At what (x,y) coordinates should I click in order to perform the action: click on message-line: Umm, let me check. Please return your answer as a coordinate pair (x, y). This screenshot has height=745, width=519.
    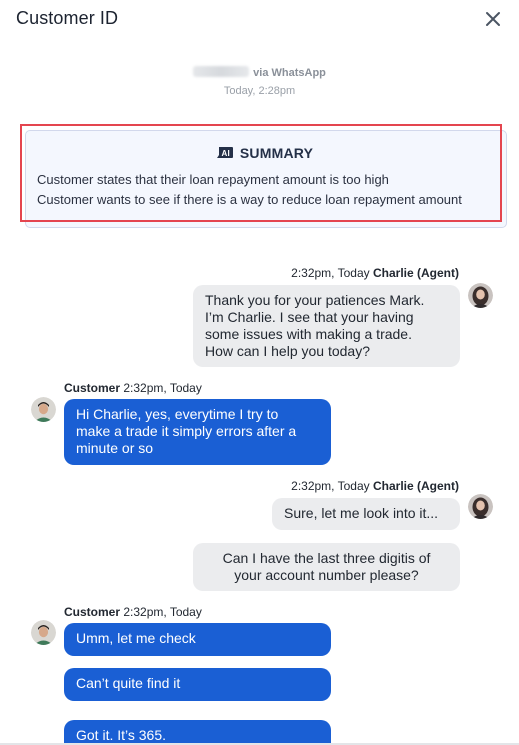
    Looking at the image, I should click on (136, 638).